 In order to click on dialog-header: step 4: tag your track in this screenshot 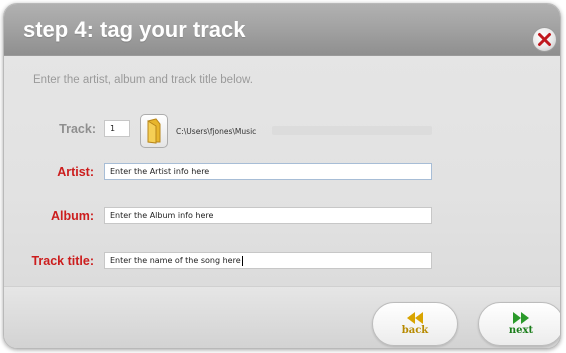, I will do `click(282, 30)`.